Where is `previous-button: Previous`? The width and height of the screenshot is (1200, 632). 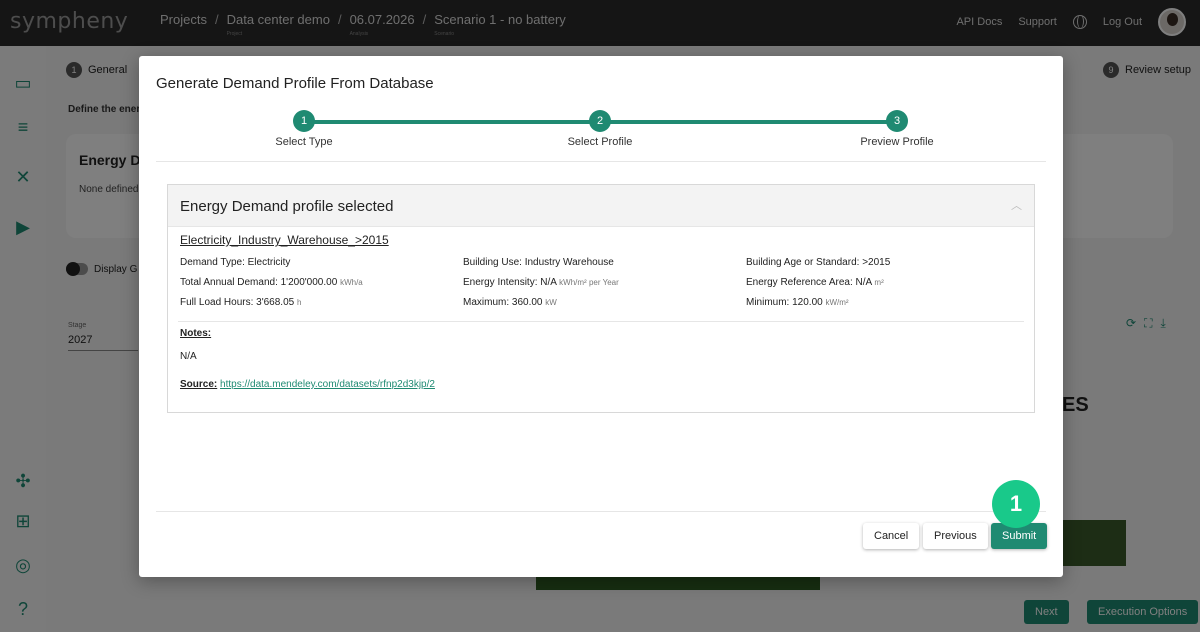
previous-button: Previous is located at coordinates (955, 536).